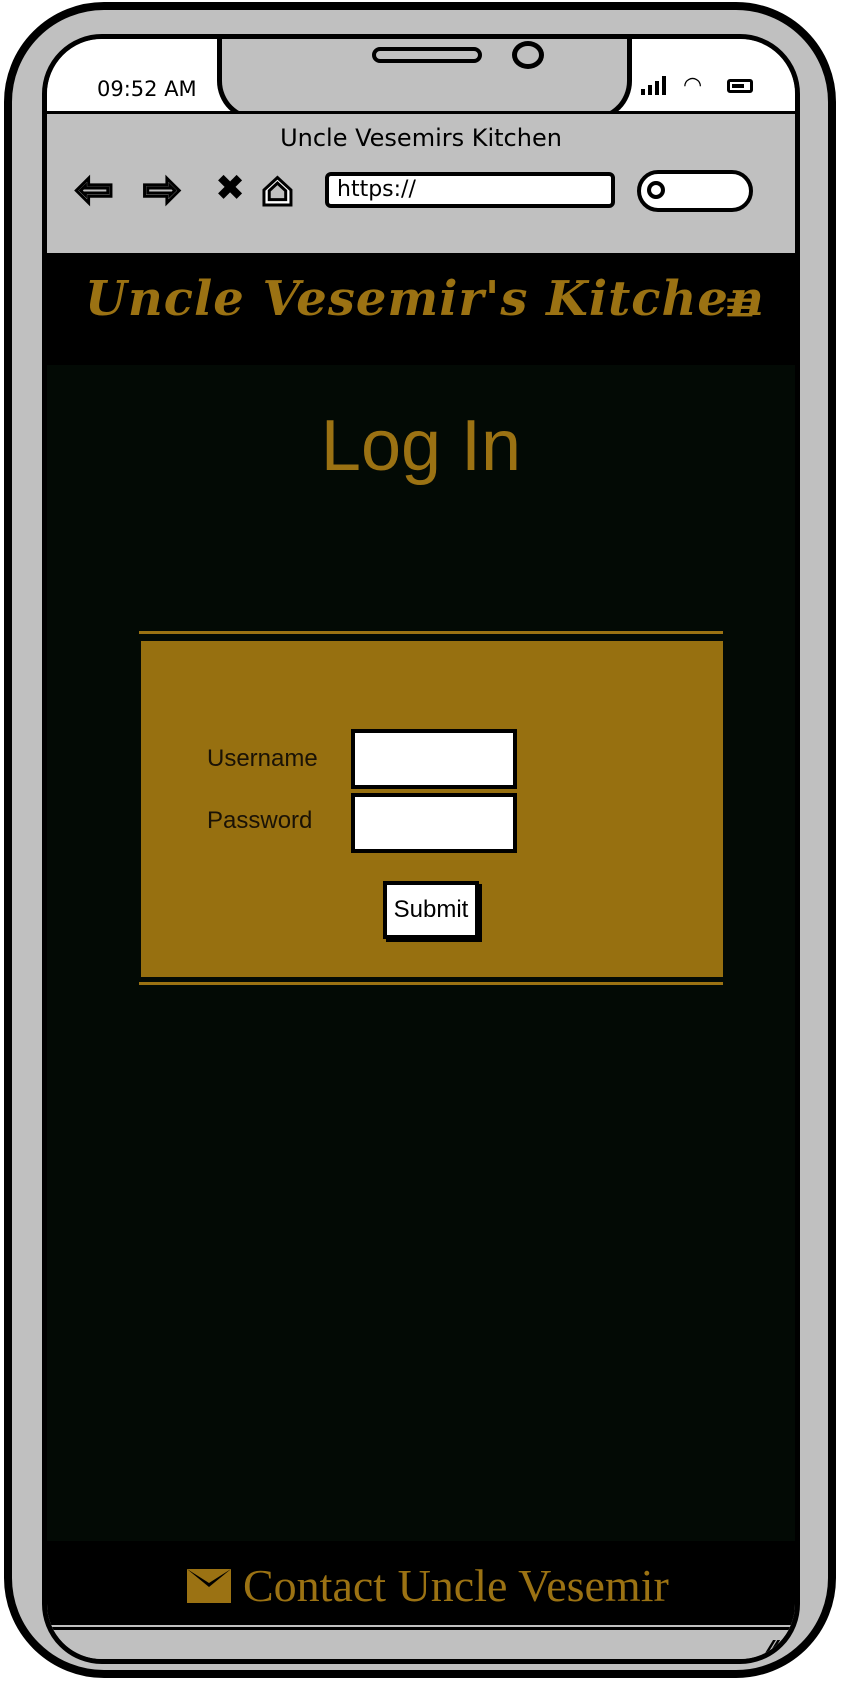 The height and width of the screenshot is (1684, 843). I want to click on browser-bottom-bar: ⁄⁄, so click(421, 1643).